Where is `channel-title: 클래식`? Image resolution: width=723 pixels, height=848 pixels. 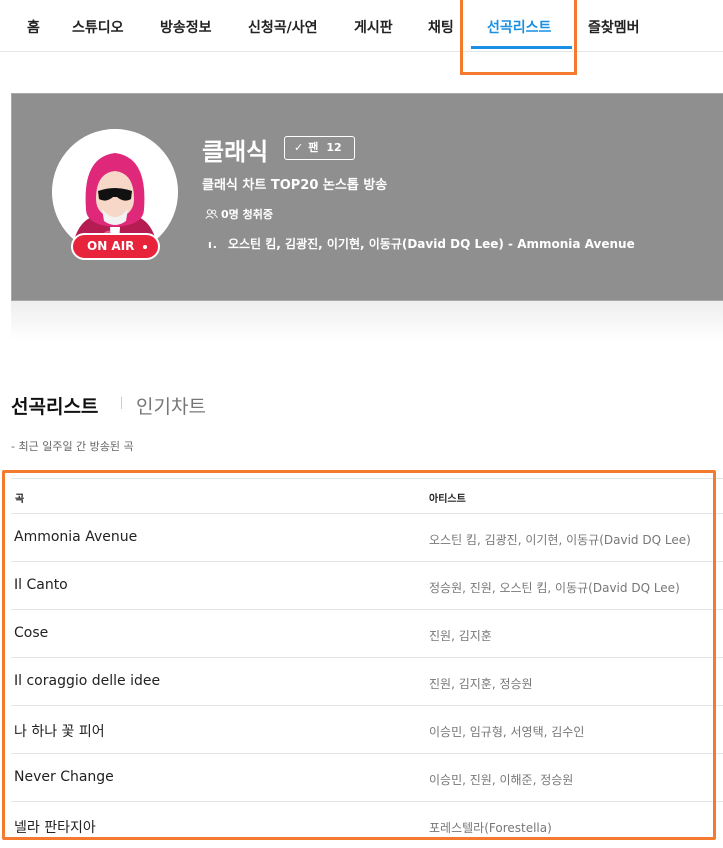 channel-title: 클래식 is located at coordinates (235, 152).